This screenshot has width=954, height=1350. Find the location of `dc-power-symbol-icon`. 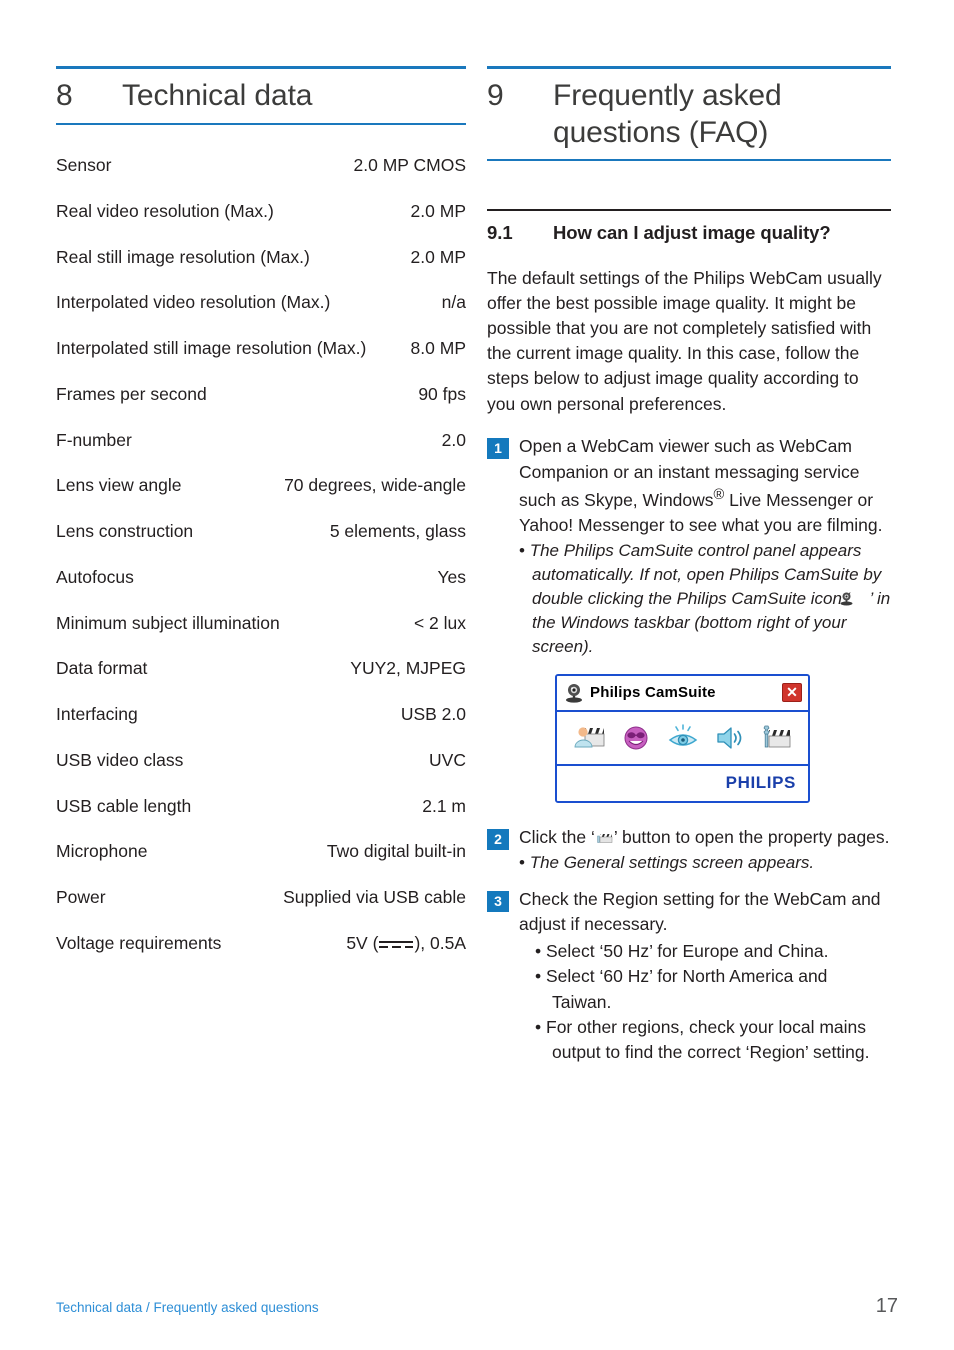

dc-power-symbol-icon is located at coordinates (396, 944).